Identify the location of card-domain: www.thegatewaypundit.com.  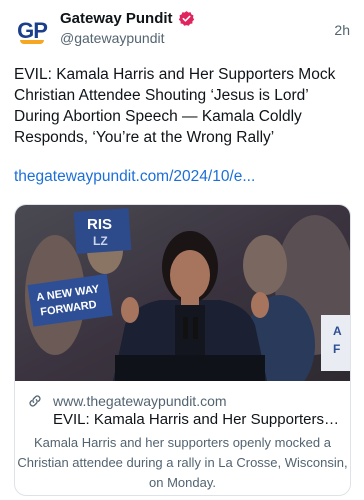
(140, 401).